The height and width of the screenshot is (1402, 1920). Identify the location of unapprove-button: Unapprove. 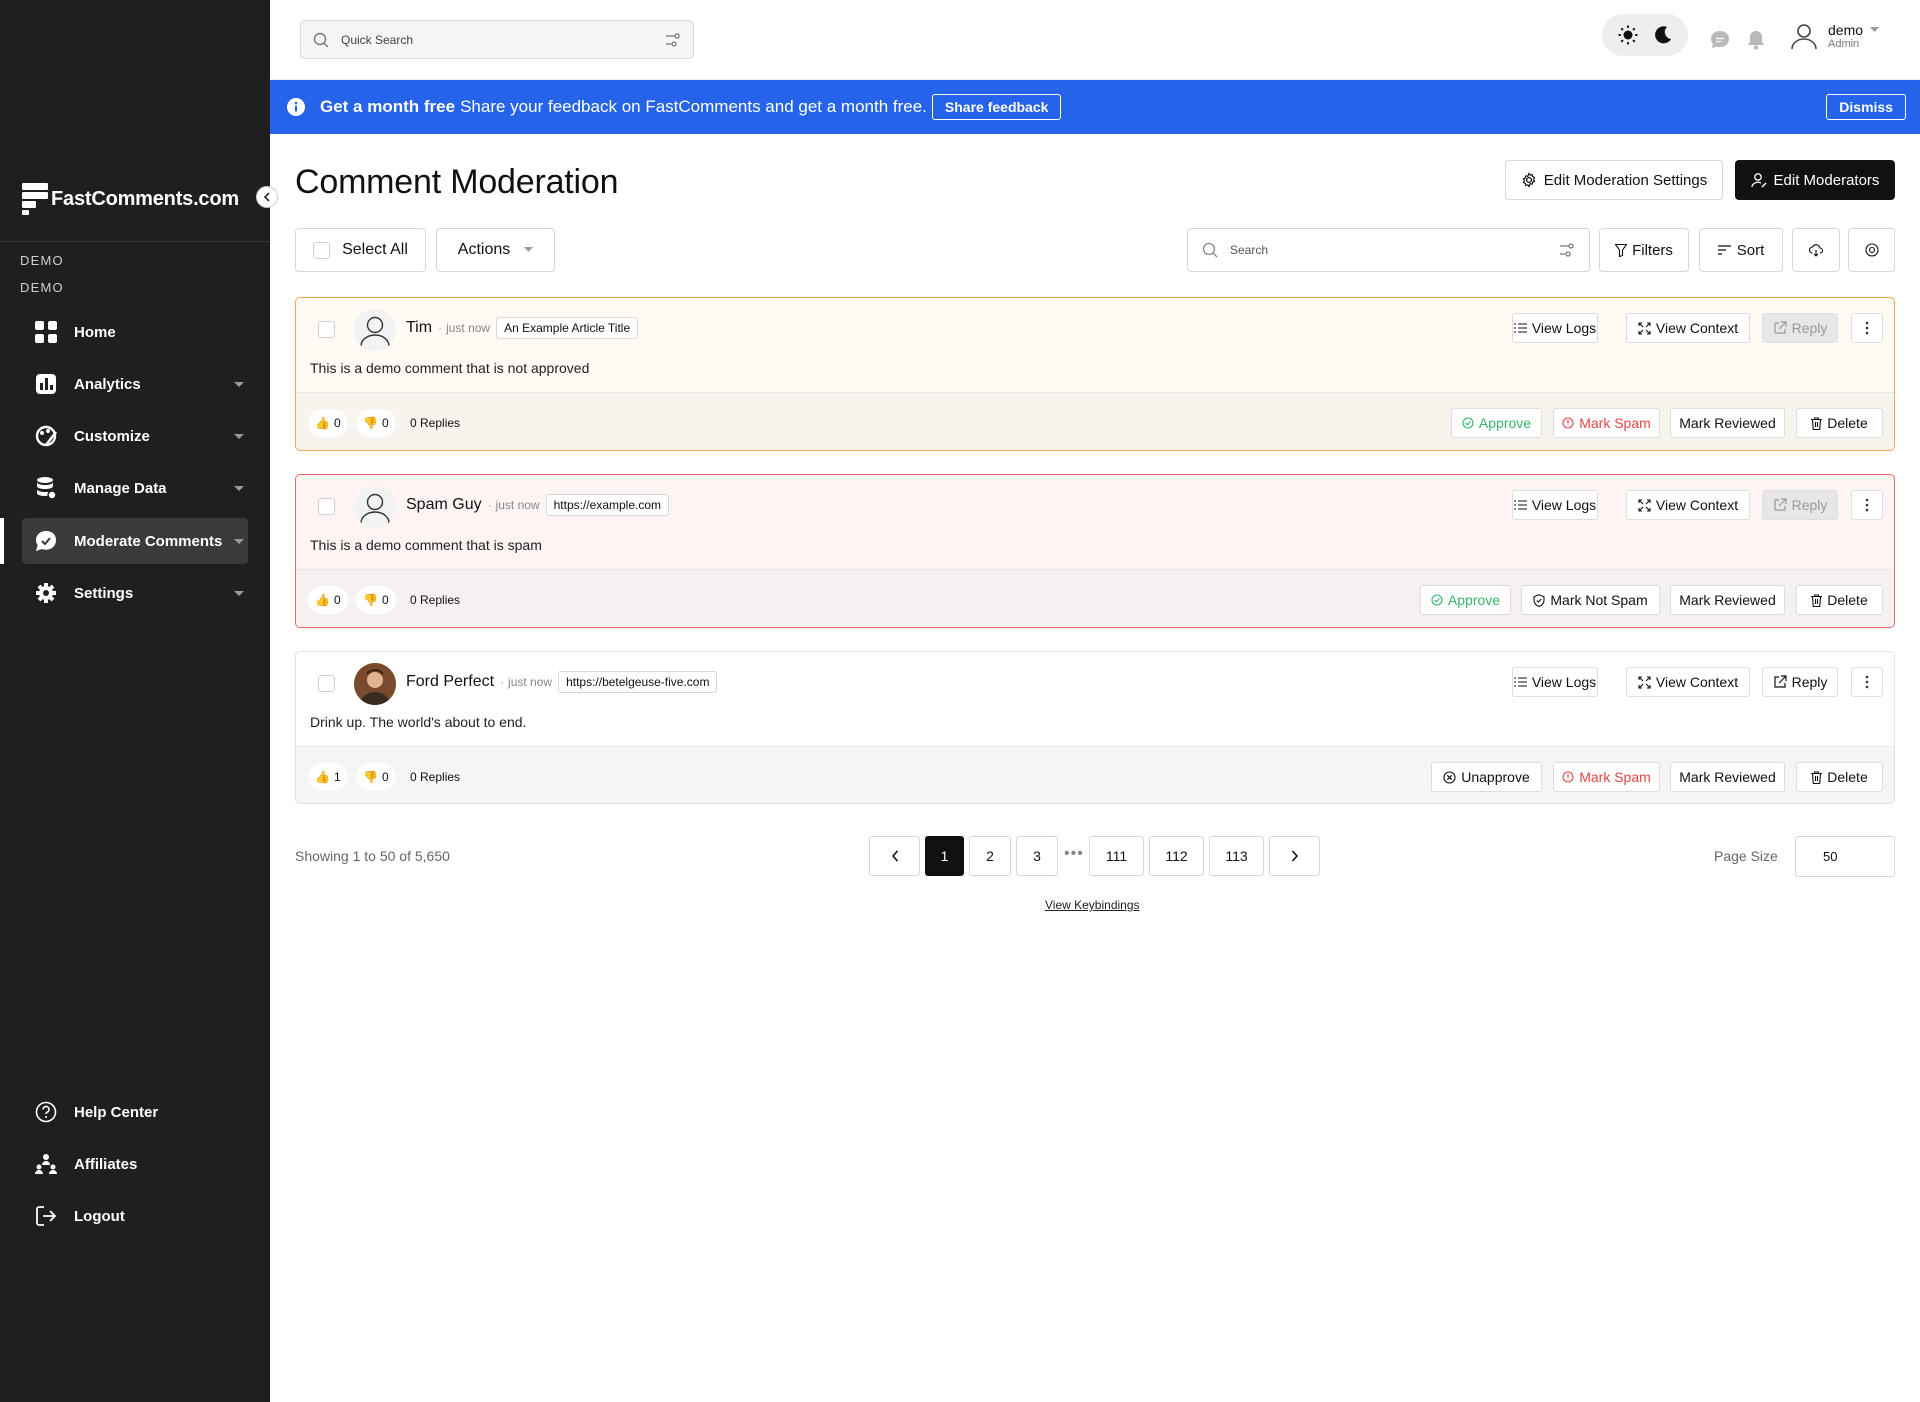
(1486, 777).